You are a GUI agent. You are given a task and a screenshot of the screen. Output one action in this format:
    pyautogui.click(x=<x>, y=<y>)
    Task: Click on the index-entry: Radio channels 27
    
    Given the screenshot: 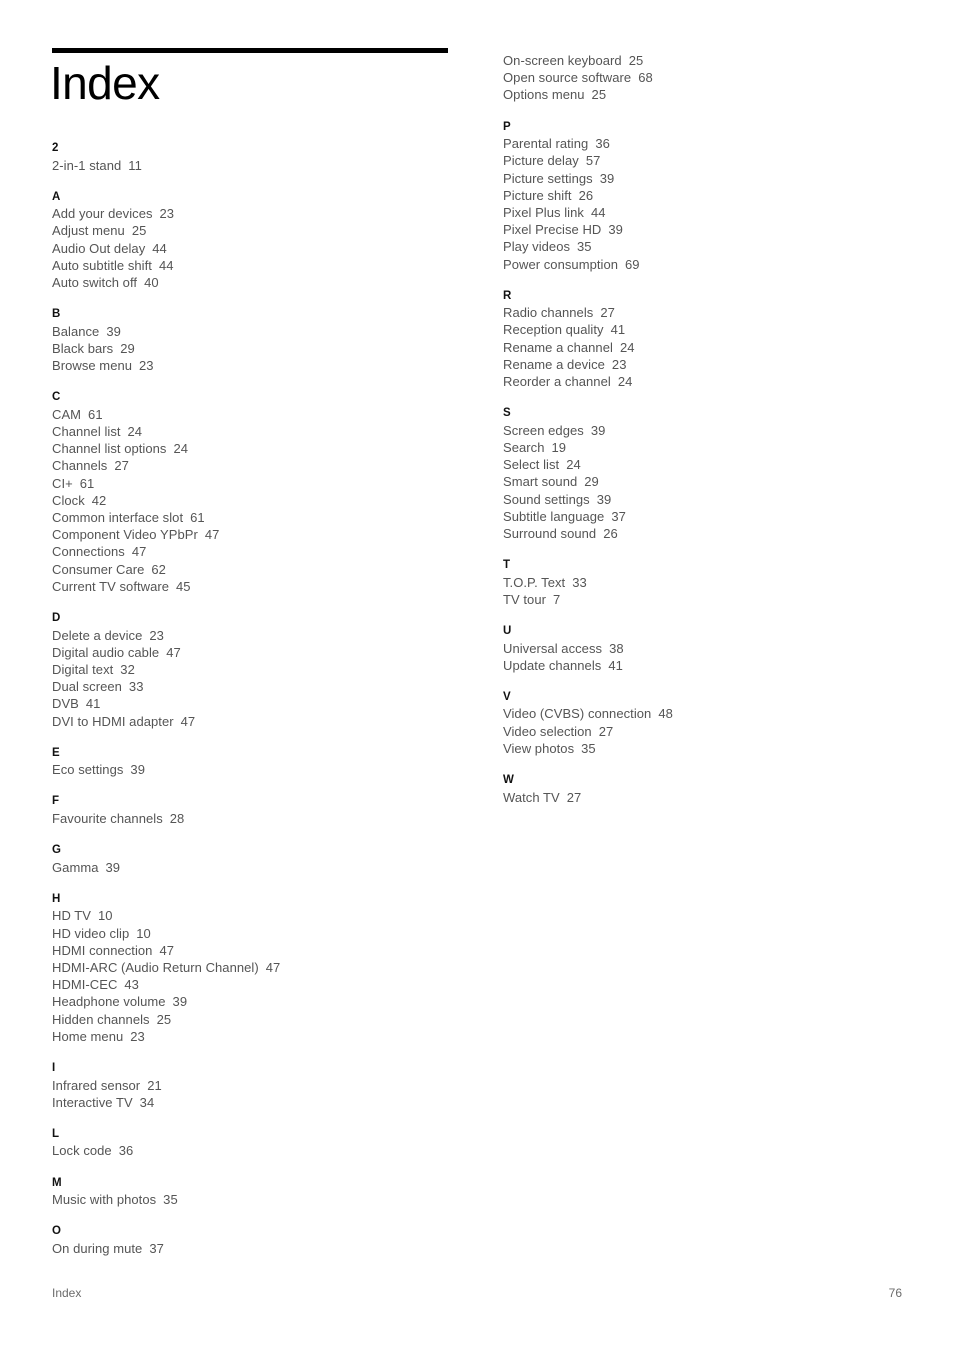 What is the action you would take?
    pyautogui.click(x=713, y=312)
    